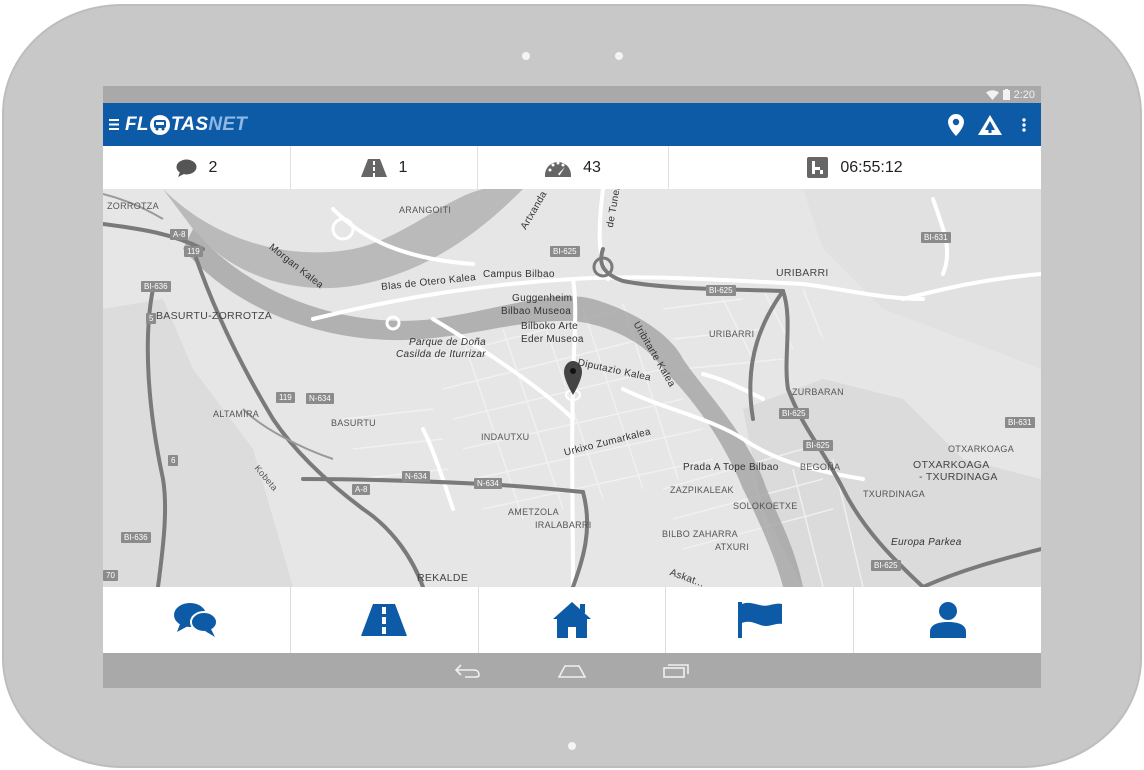 The height and width of the screenshot is (770, 1144). Describe the element at coordinates (700, 534) in the screenshot. I see `map-label-bilbo-zaharra: BILBO ZAHARRA` at that location.